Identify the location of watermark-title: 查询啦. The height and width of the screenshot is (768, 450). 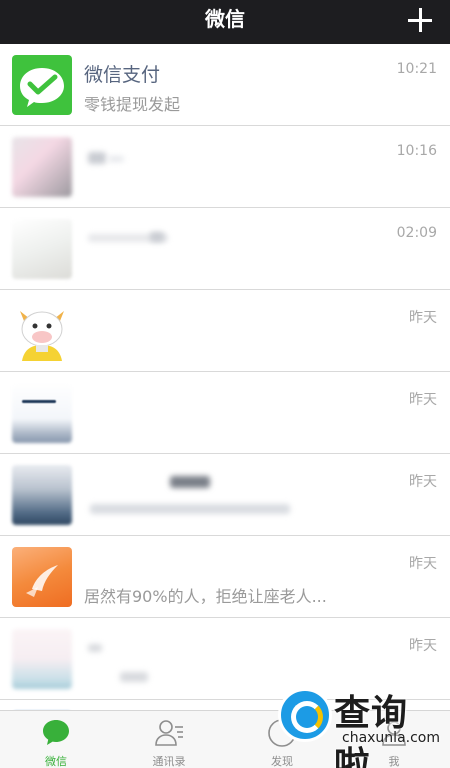
(371, 730).